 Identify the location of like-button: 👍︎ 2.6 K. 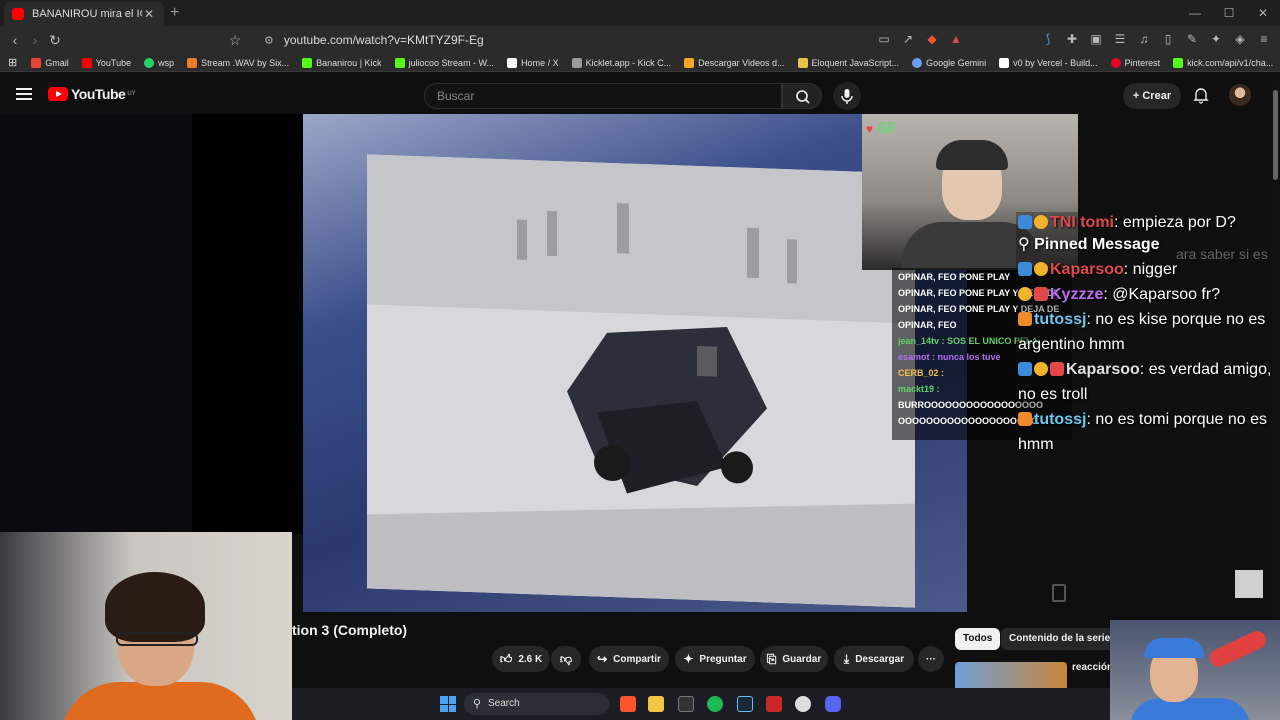
(521, 659).